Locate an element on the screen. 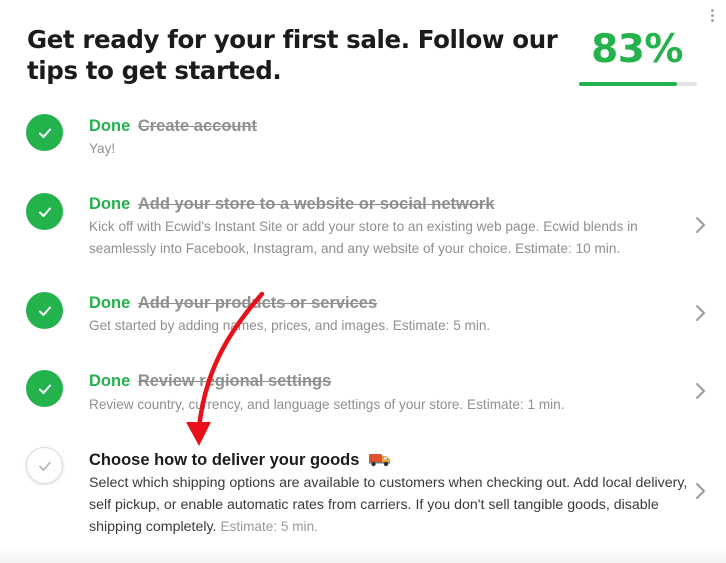 Image resolution: width=726 pixels, height=563 pixels. step-description: Yay! is located at coordinates (102, 148).